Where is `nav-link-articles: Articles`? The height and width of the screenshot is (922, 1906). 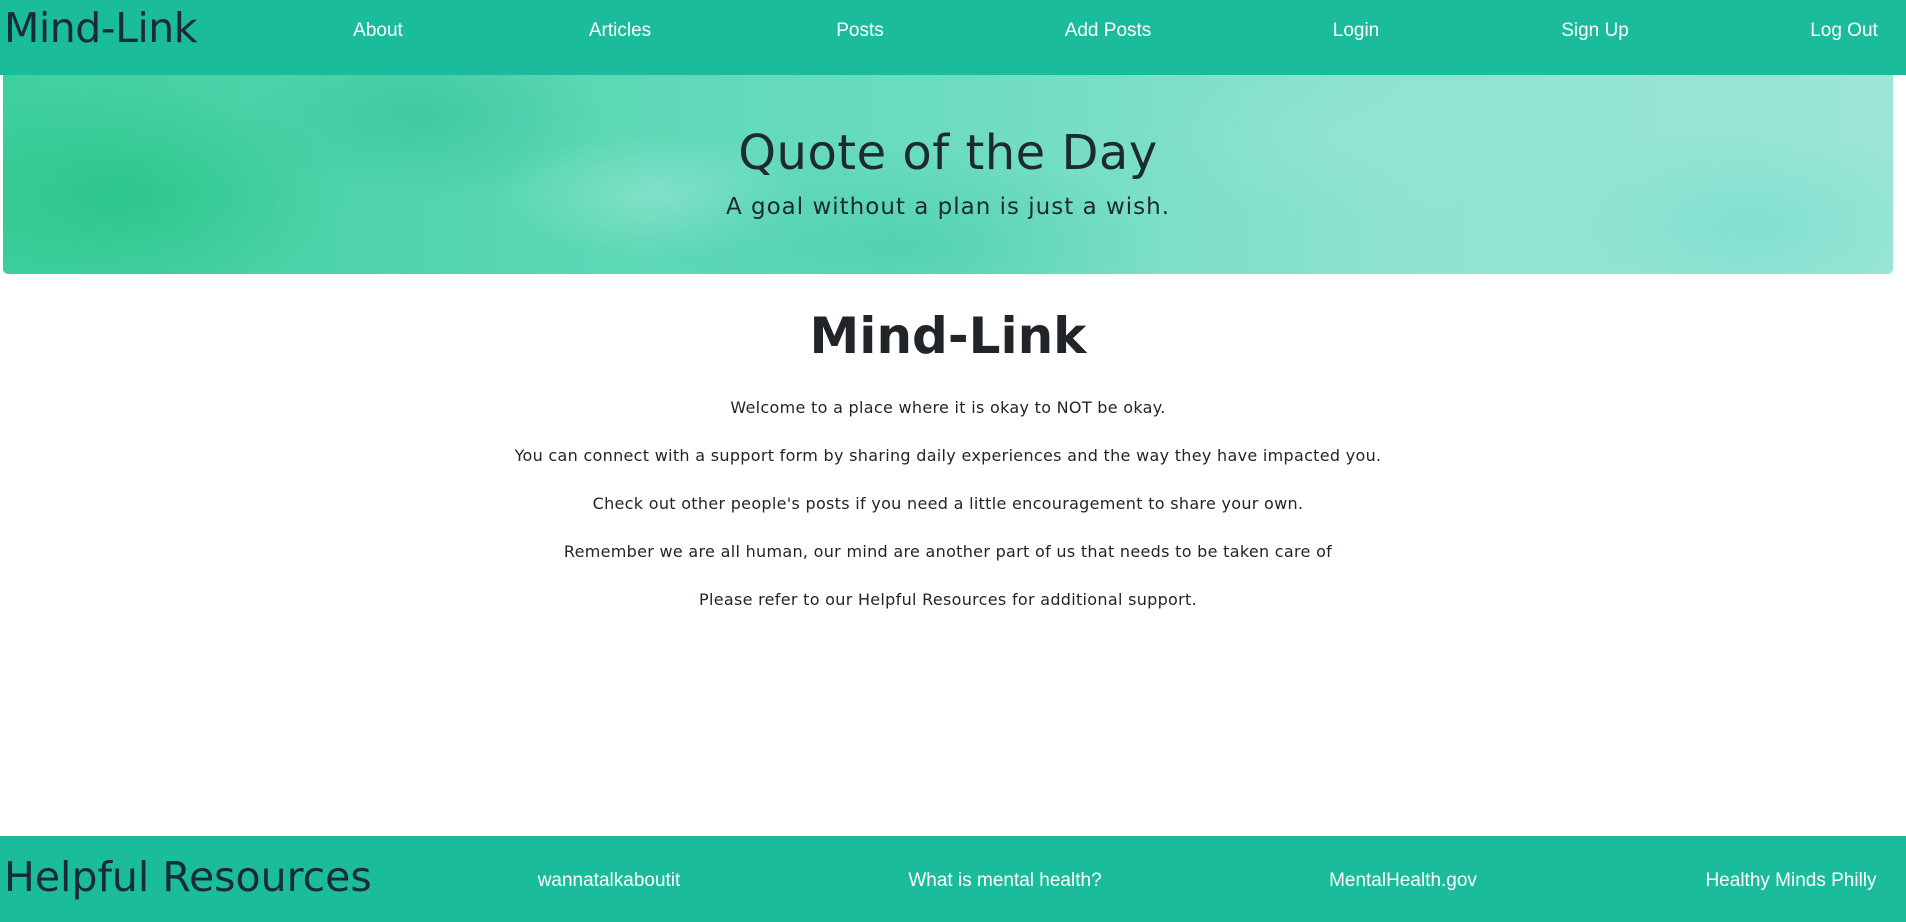
nav-link-articles: Articles is located at coordinates (620, 31).